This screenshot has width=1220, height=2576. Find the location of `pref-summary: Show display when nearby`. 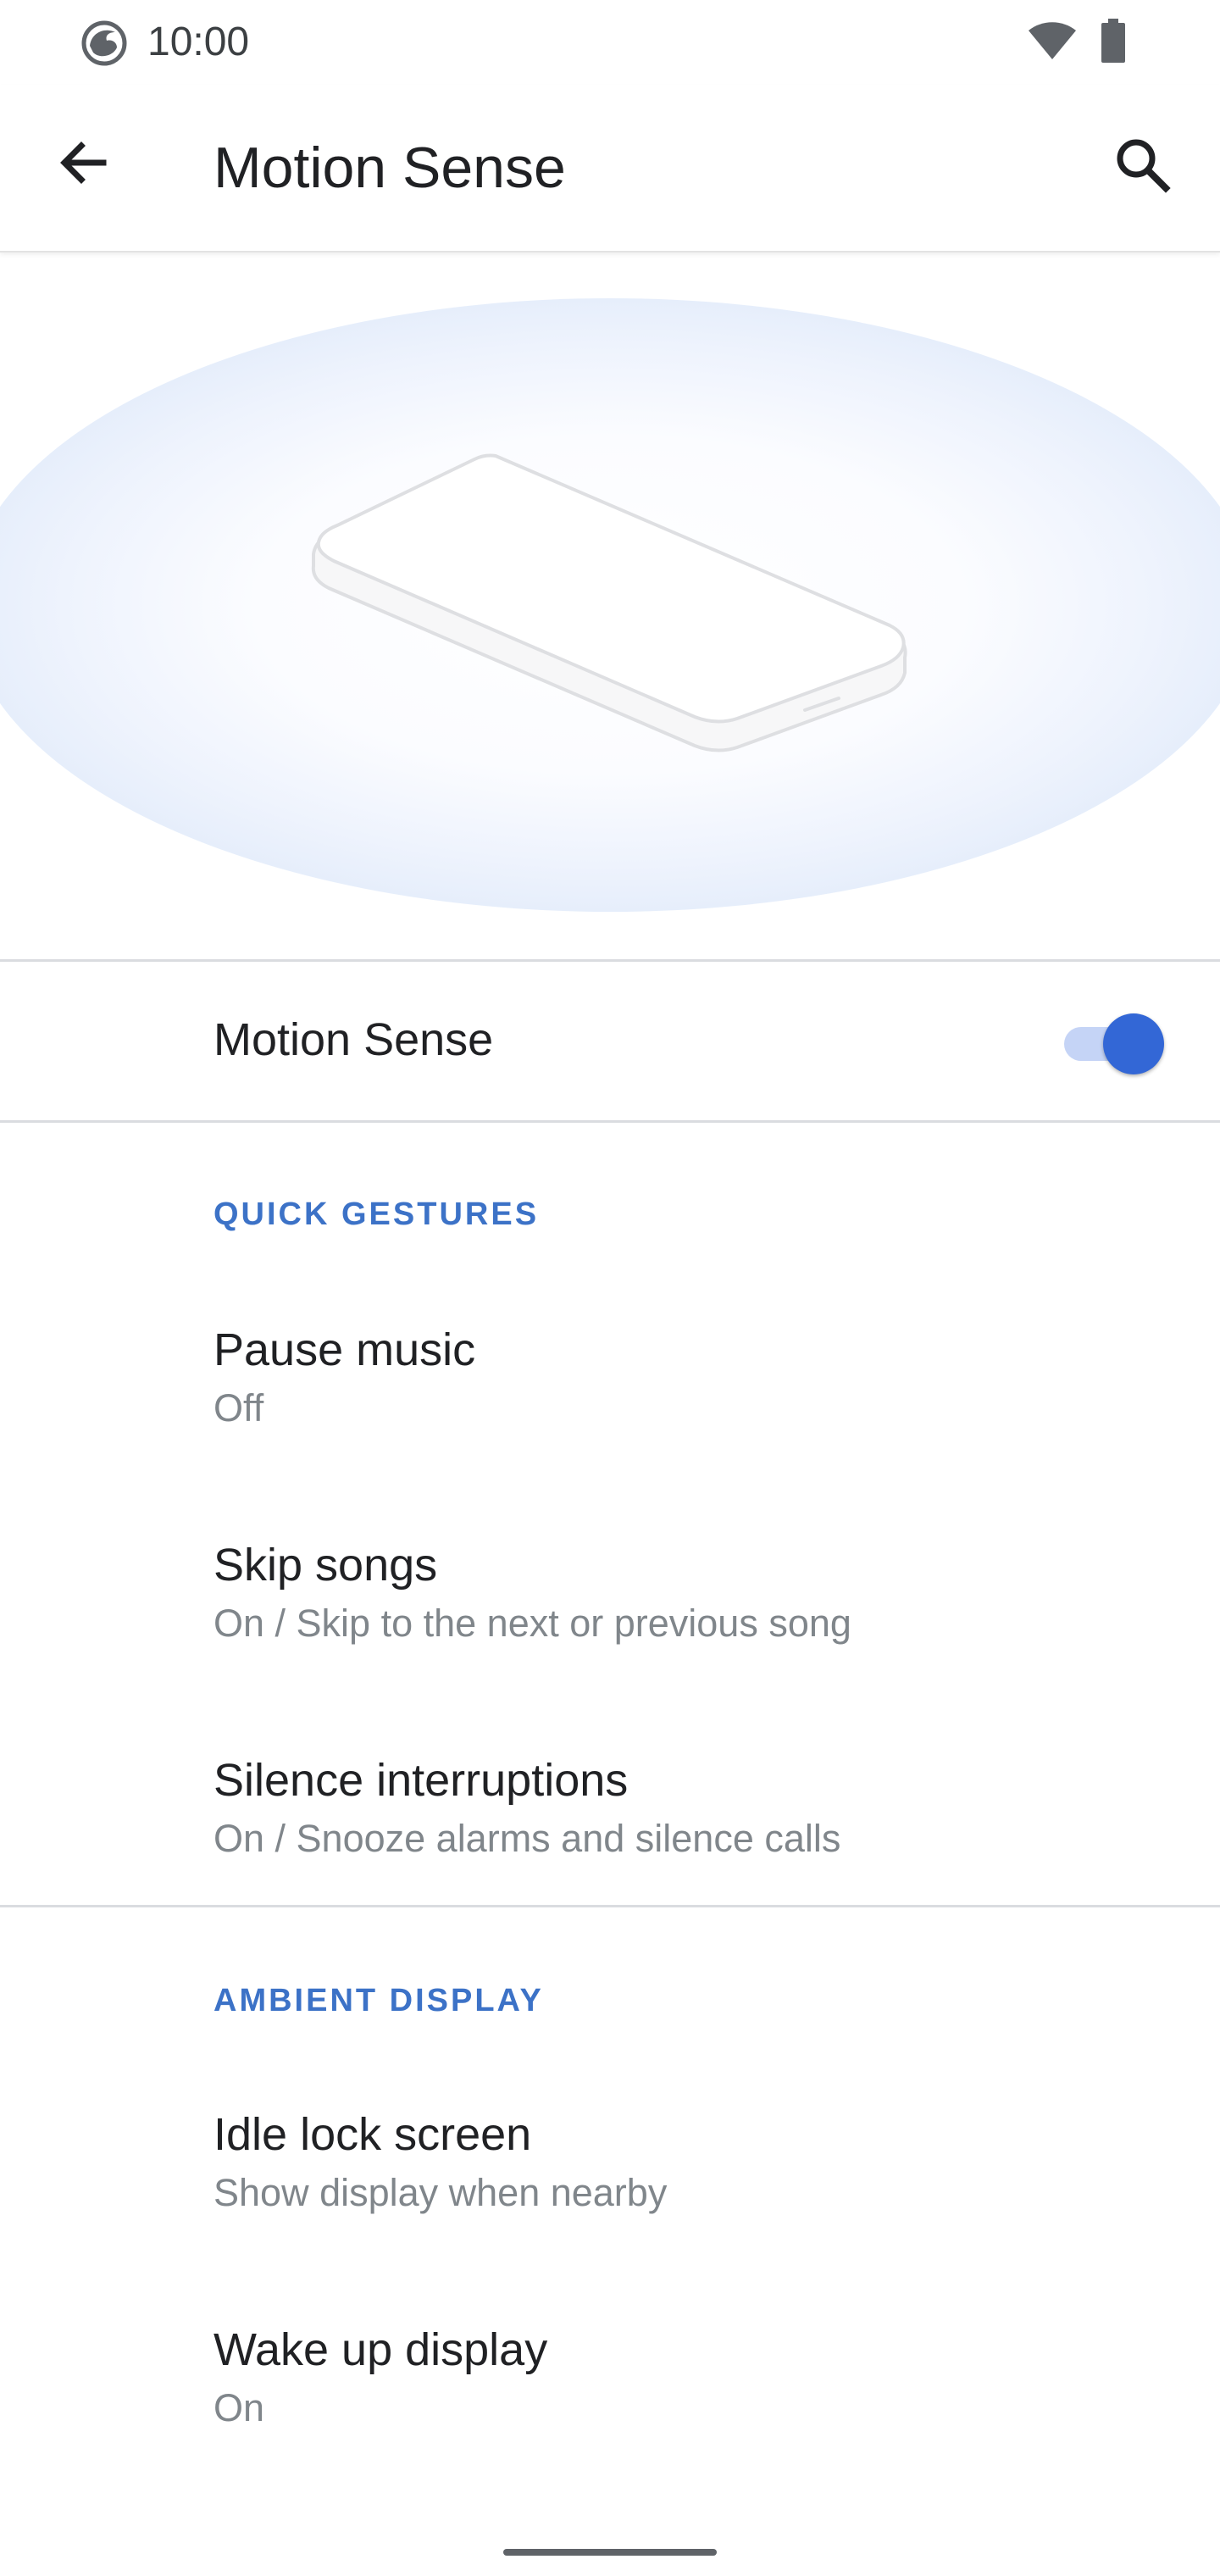

pref-summary: Show display when nearby is located at coordinates (441, 2192).